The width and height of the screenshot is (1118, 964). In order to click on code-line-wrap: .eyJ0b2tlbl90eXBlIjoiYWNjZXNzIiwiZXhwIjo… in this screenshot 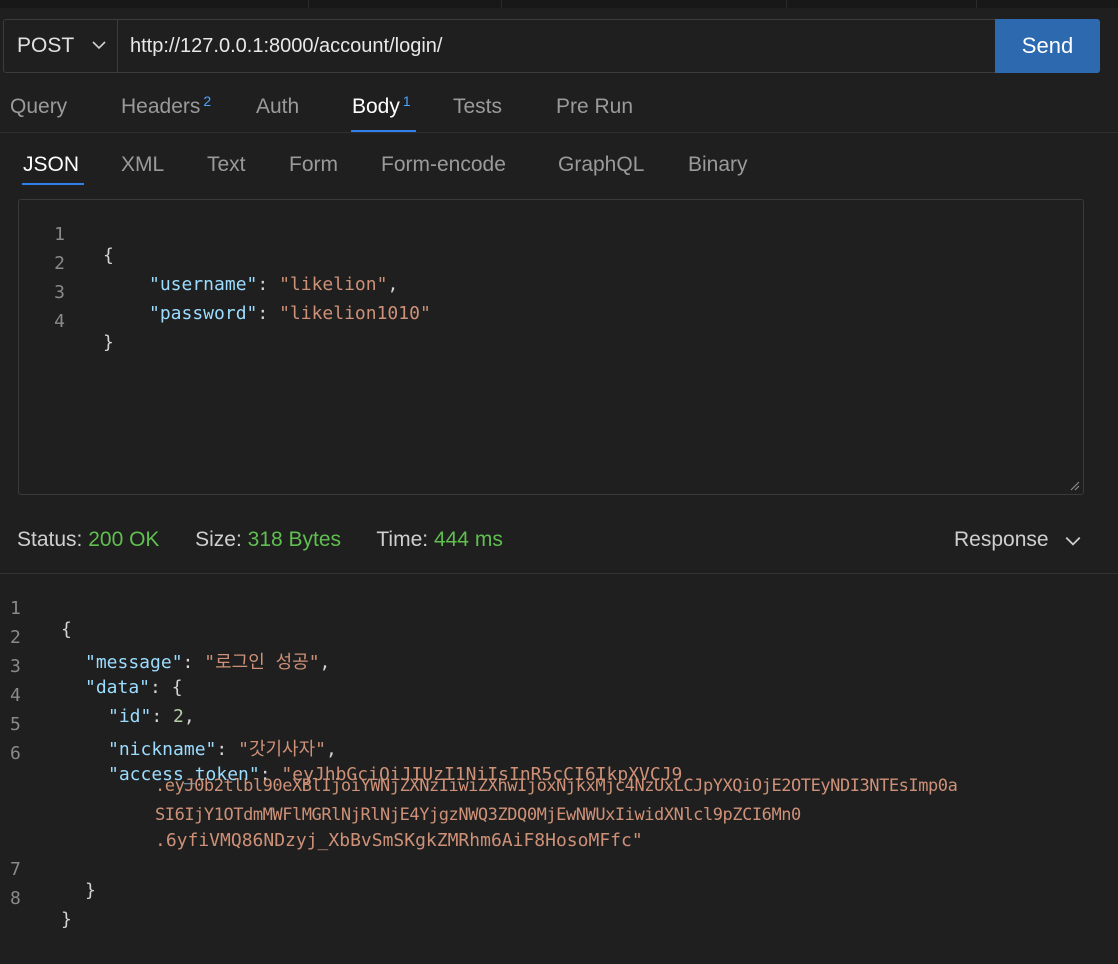, I will do `click(479, 788)`.